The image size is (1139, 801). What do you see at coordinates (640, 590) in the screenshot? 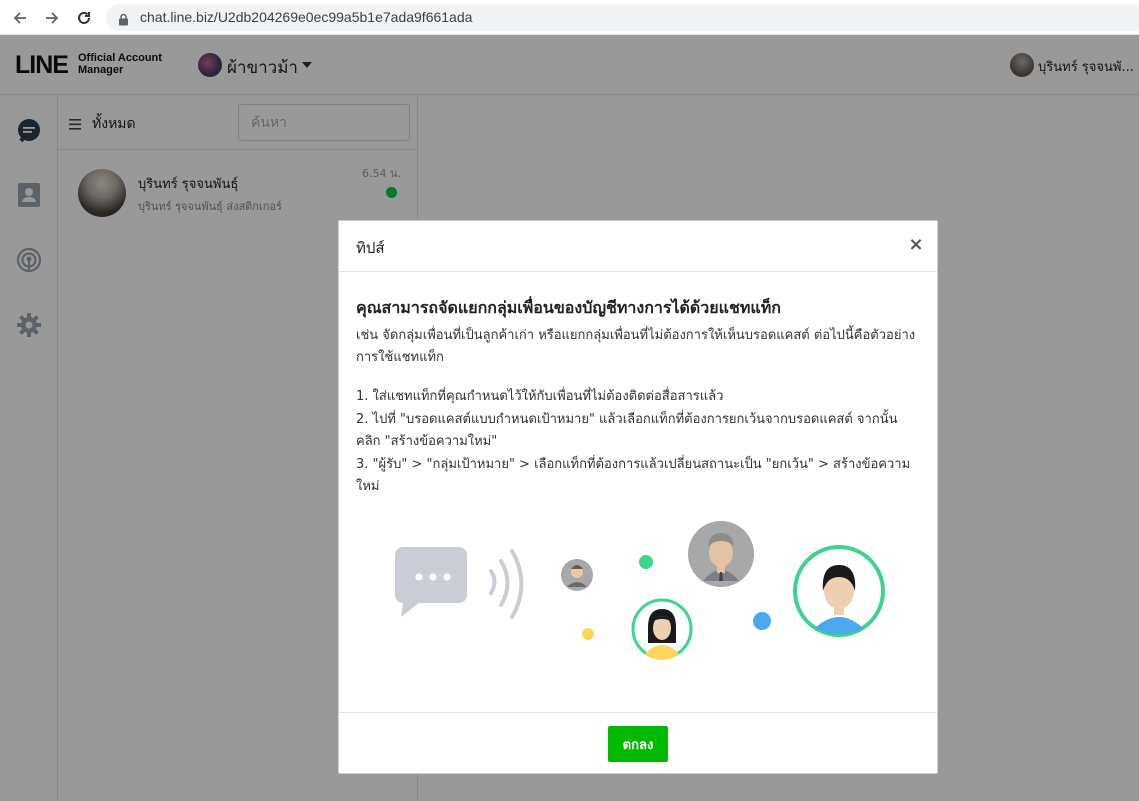
I see `chat-tag-illustration` at bounding box center [640, 590].